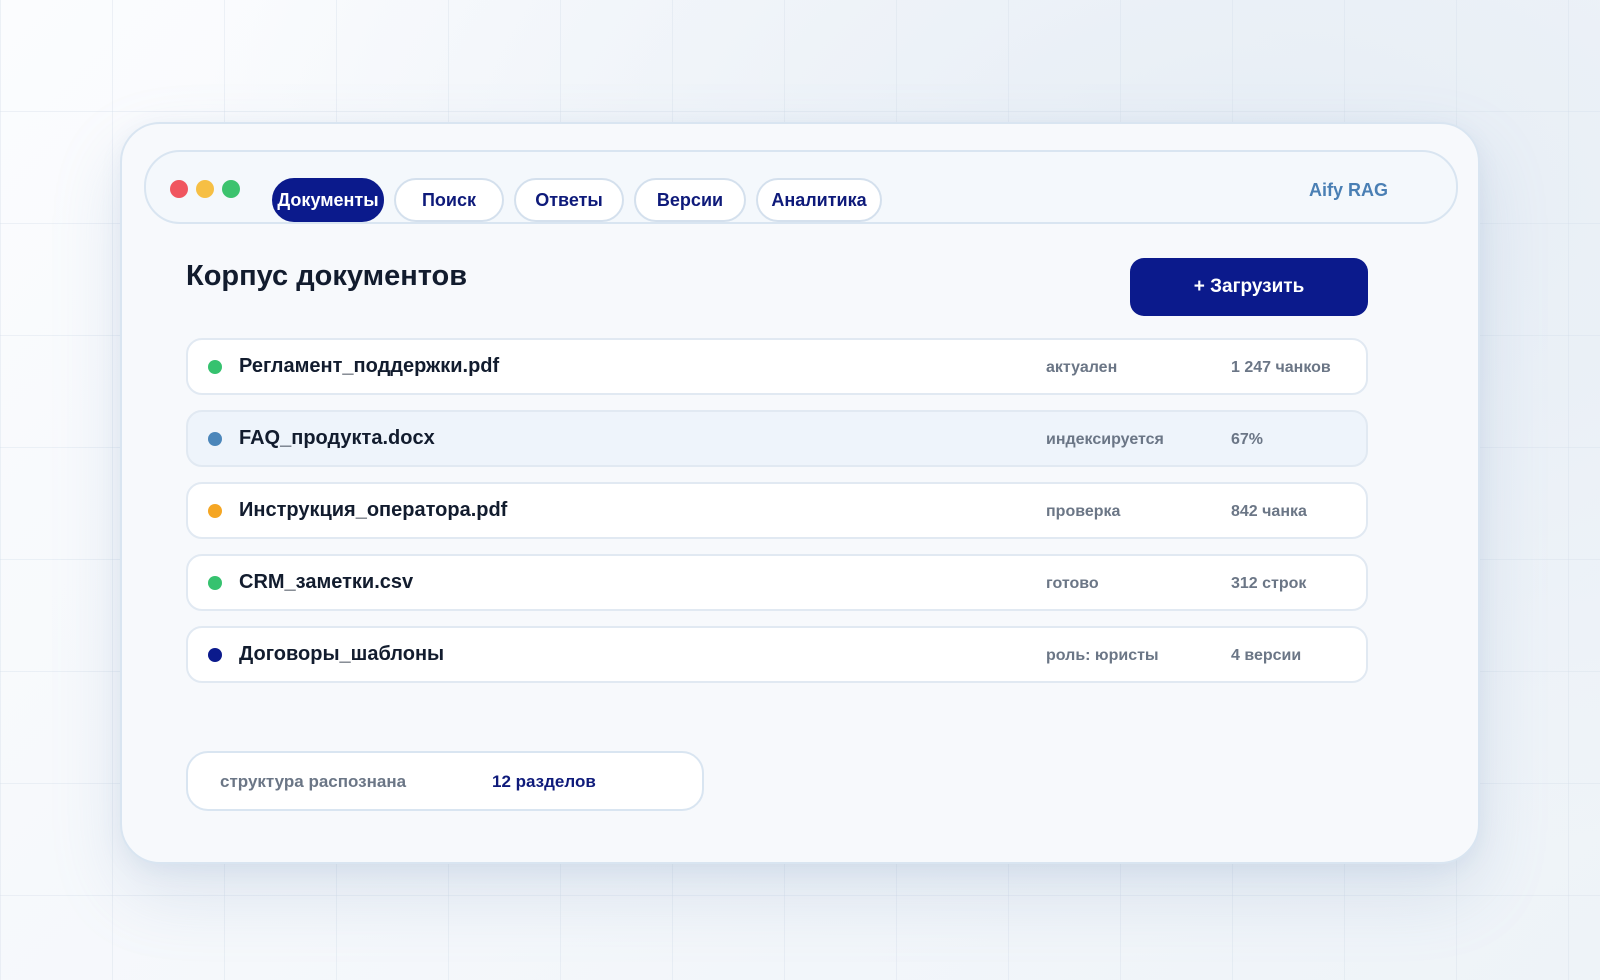 The height and width of the screenshot is (980, 1600). Describe the element at coordinates (1072, 583) in the screenshot. I see `document-status: готово` at that location.